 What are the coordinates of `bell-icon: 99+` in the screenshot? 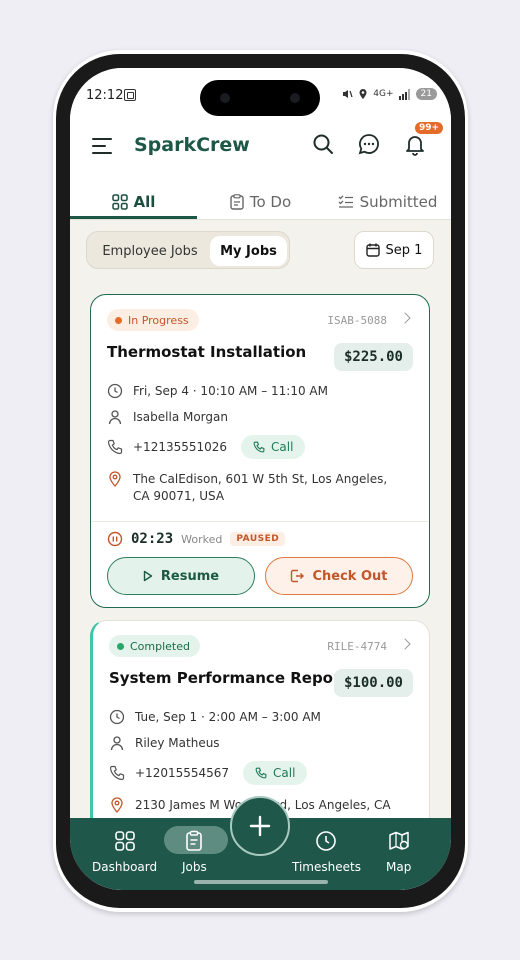 It's located at (423, 139).